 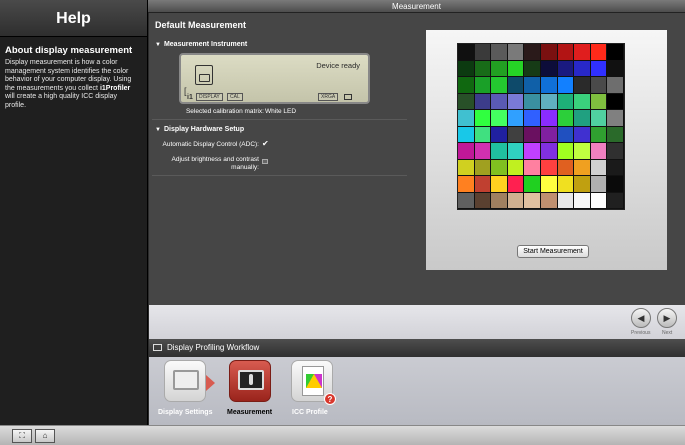 What do you see at coordinates (417, 348) in the screenshot?
I see `workflow-header: Display Profiling Workflow` at bounding box center [417, 348].